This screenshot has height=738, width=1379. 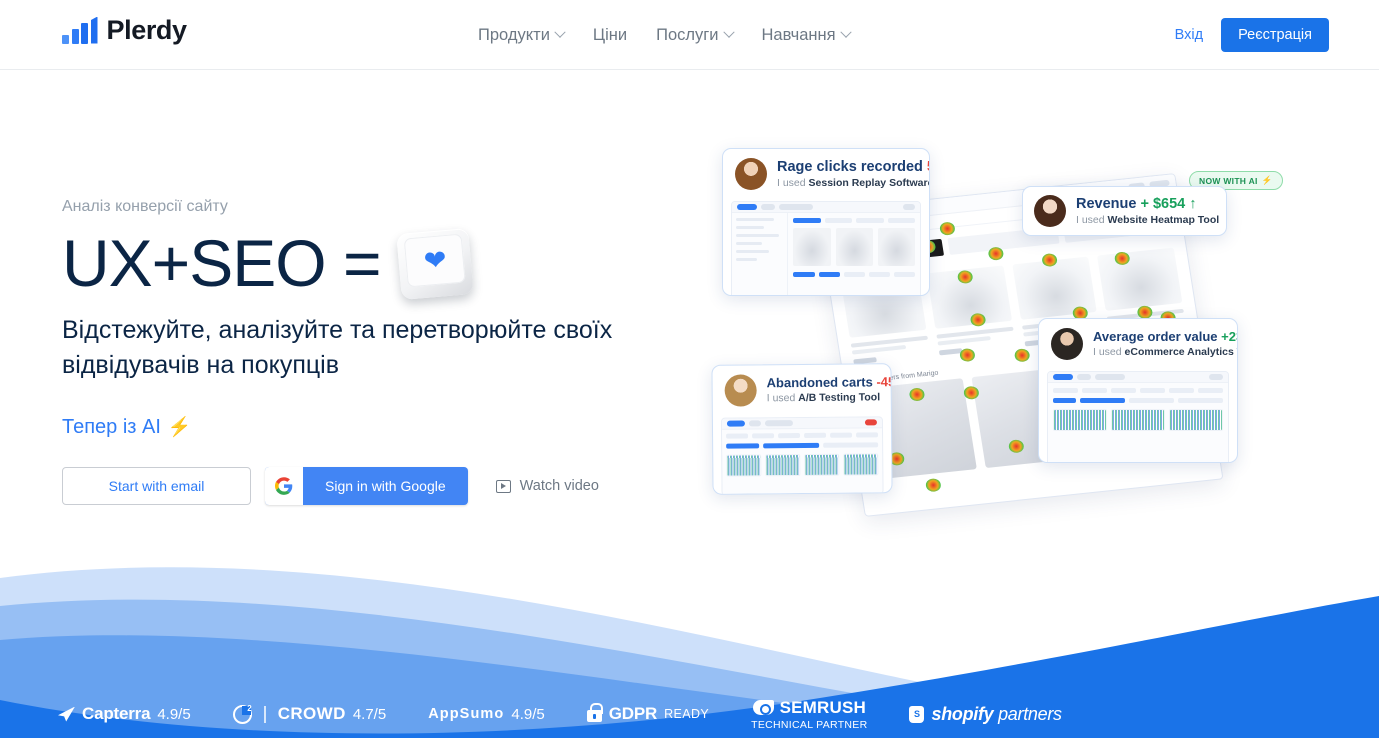 I want to click on header-actions: Вхід Реєстрація, so click(x=1252, y=35).